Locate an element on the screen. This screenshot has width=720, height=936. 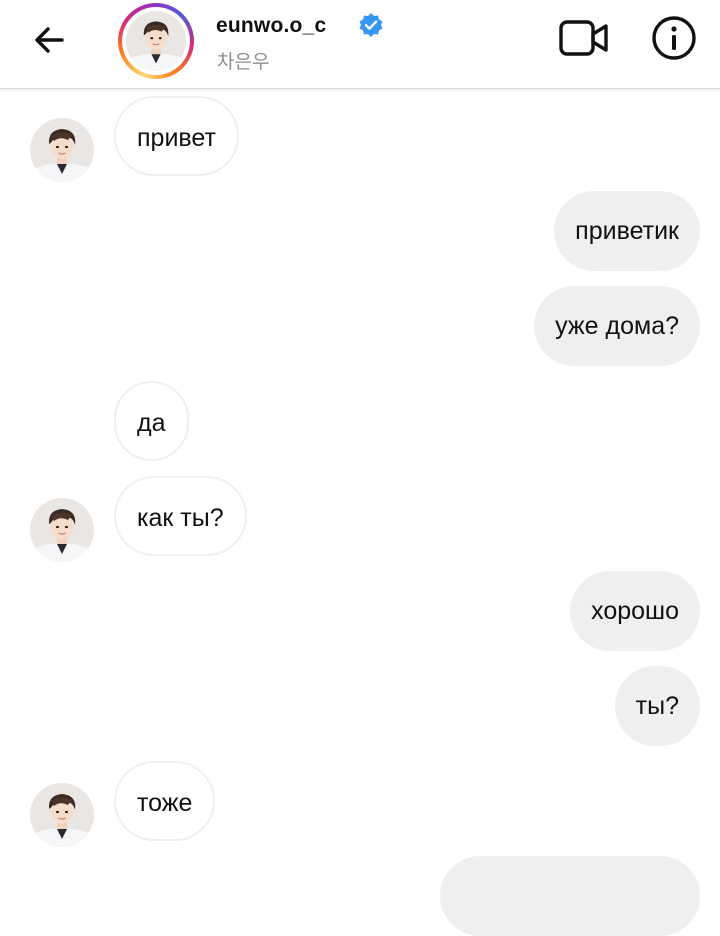
message-text: приветик is located at coordinates (627, 231).